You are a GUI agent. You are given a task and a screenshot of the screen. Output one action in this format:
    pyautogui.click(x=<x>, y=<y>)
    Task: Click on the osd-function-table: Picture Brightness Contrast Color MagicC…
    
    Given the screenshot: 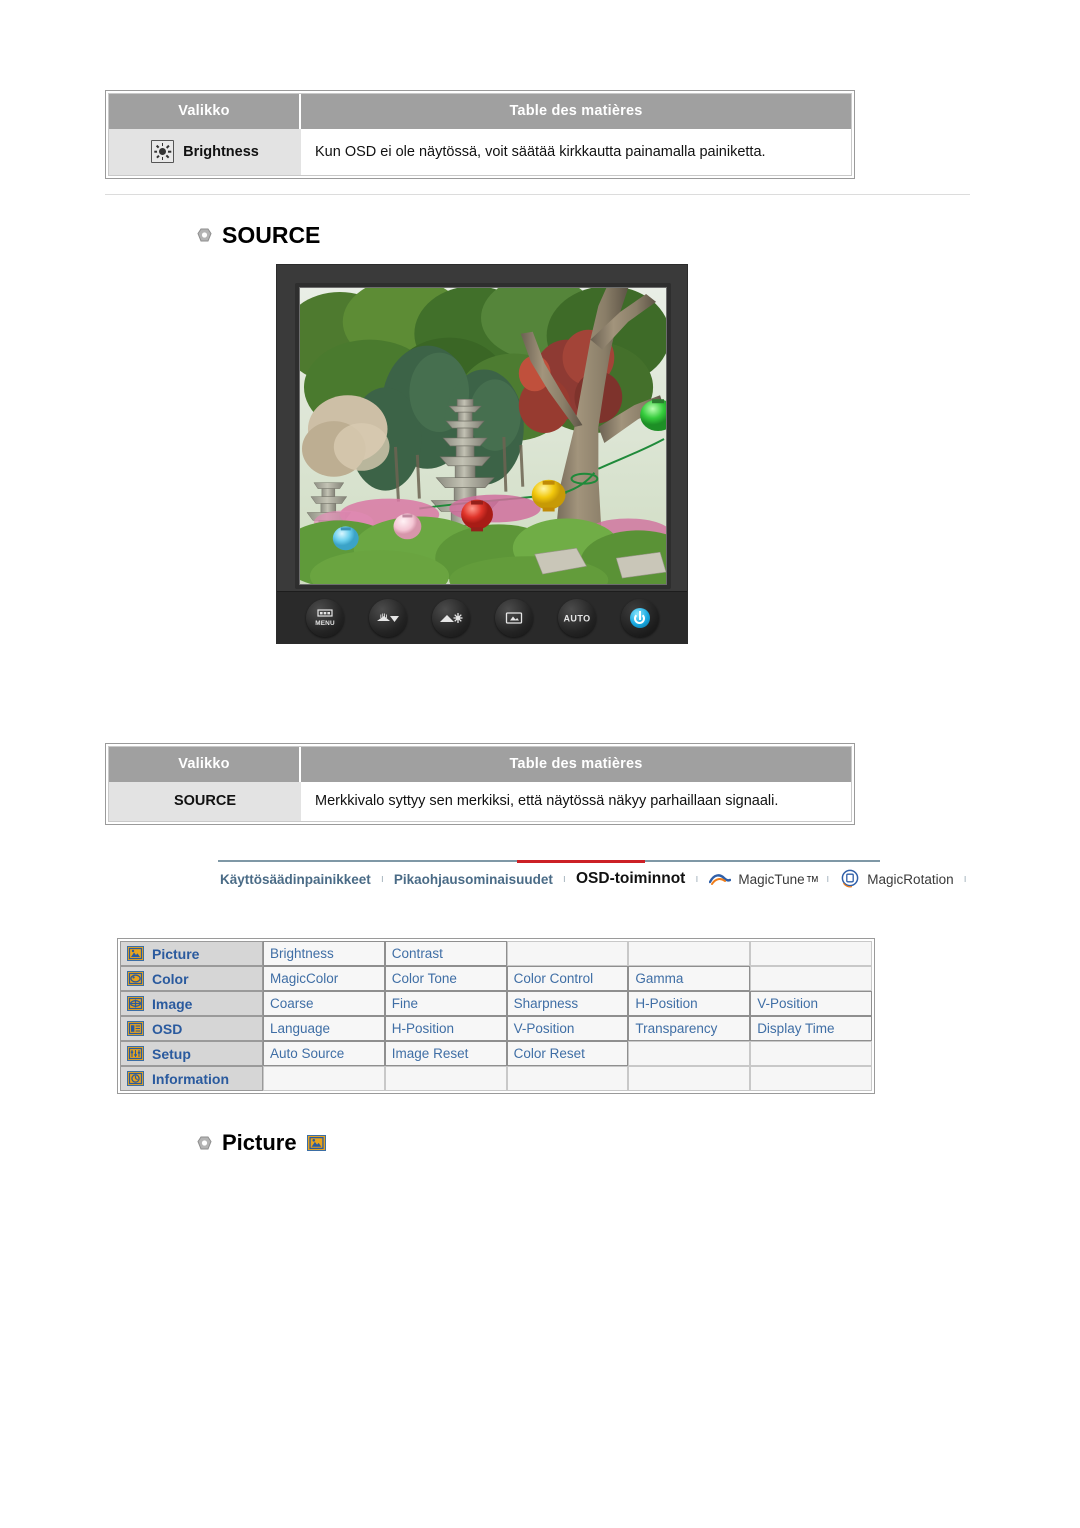 What is the action you would take?
    pyautogui.click(x=496, y=1016)
    